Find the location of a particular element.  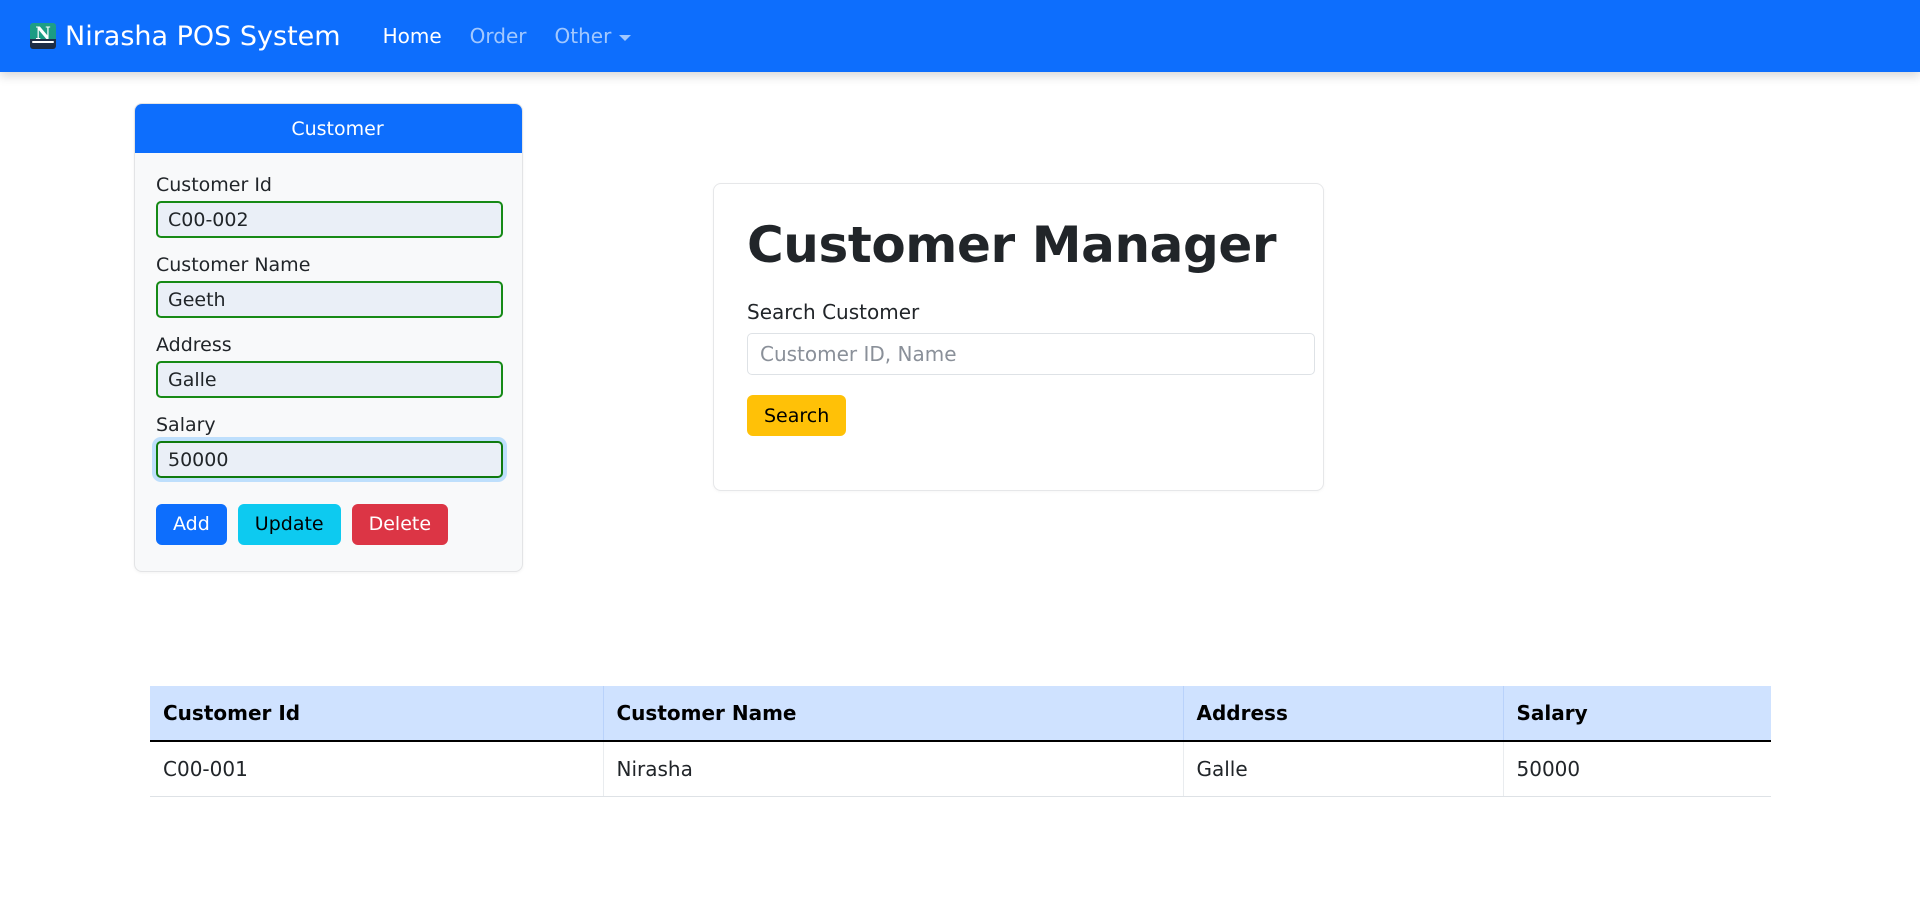

address-input is located at coordinates (329, 379).